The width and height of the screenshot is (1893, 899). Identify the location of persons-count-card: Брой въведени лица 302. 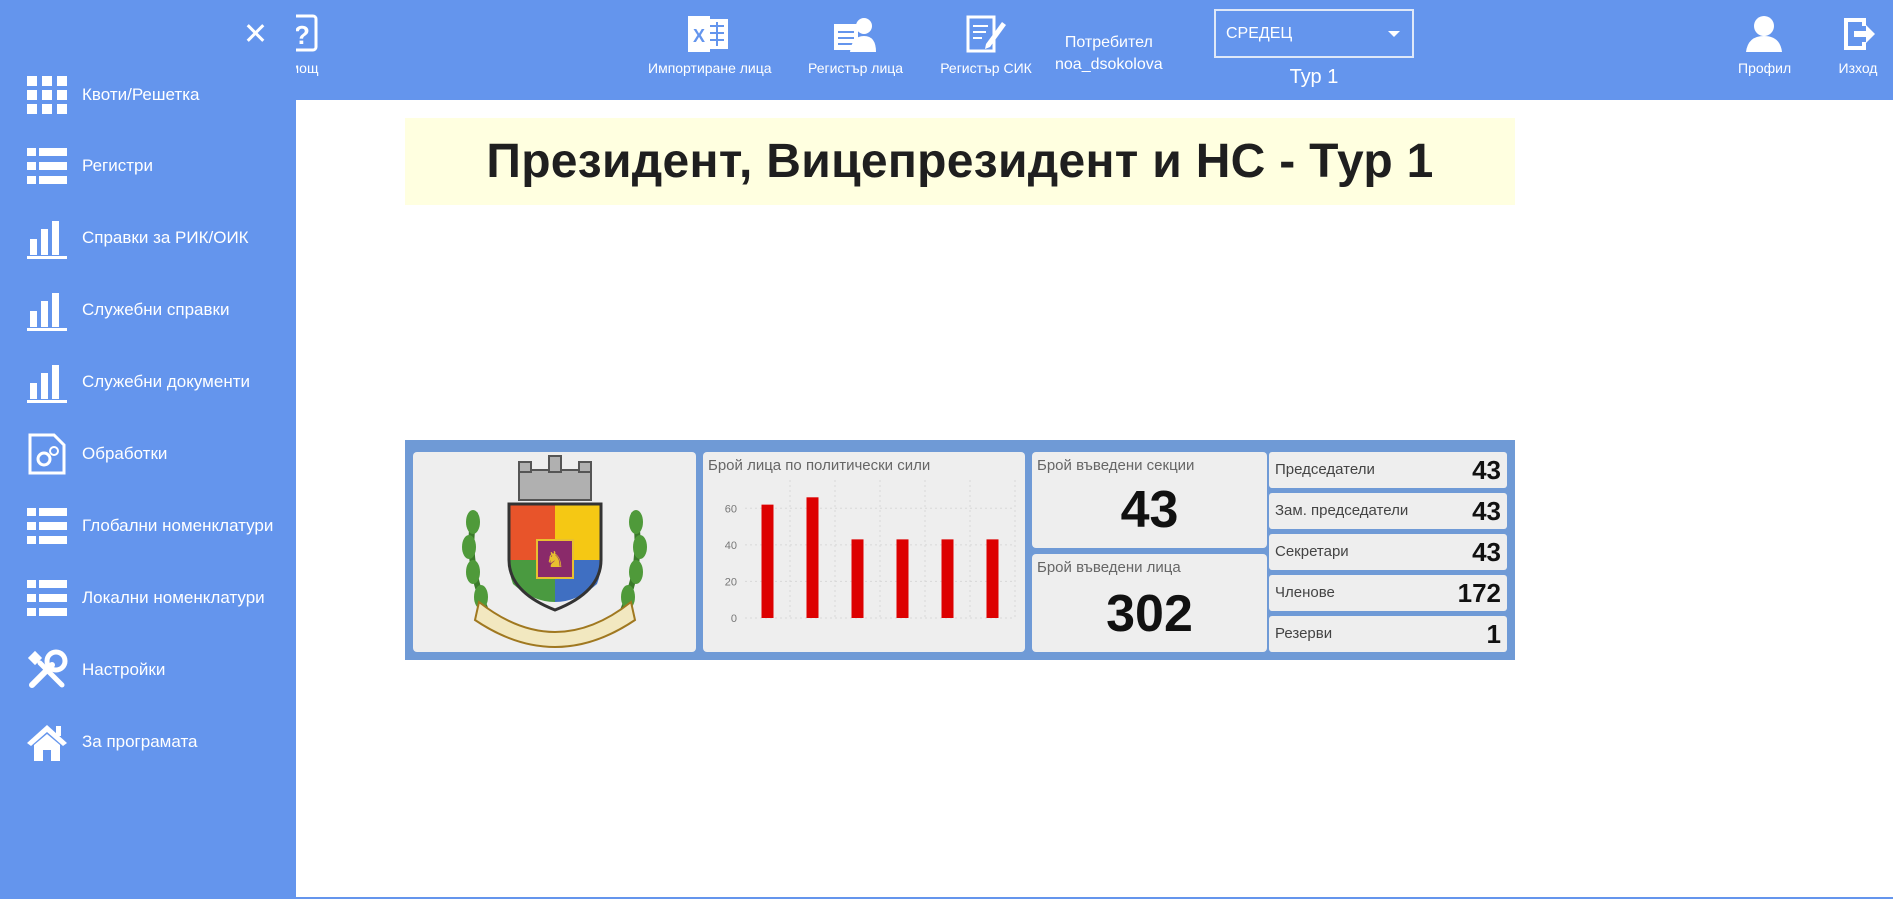
(1149, 603).